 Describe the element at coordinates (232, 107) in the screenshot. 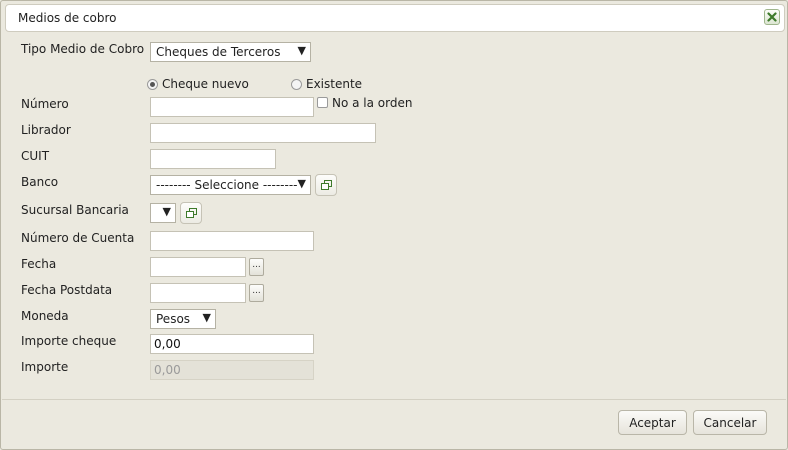

I see `numero-input` at that location.